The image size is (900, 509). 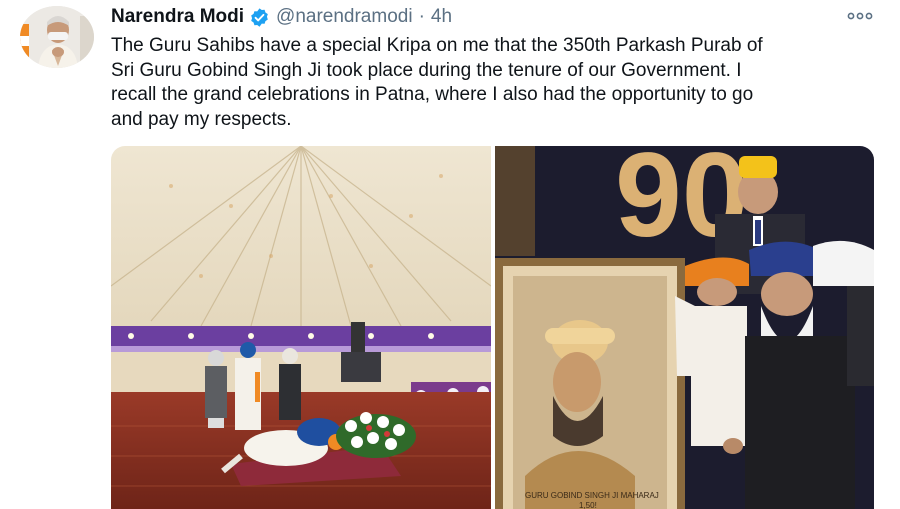 What do you see at coordinates (592, 495) in the screenshot?
I see `portrait-caption: GURU GOBIND SINGH JI MAHARAJ` at bounding box center [592, 495].